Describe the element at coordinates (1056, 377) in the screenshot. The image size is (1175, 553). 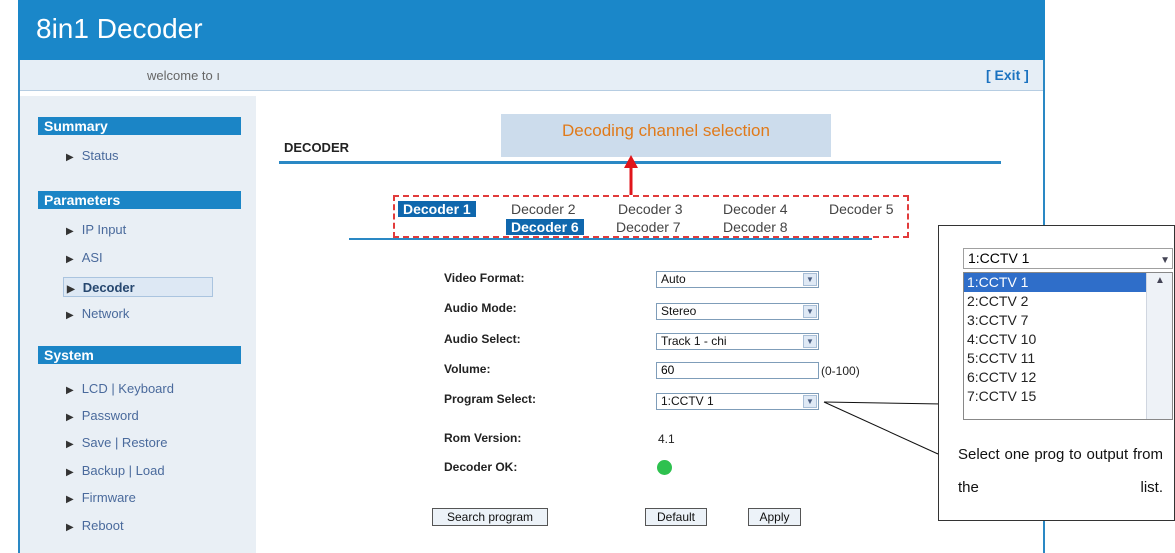
I see `dropdown-option: 6:CCTV 12` at that location.